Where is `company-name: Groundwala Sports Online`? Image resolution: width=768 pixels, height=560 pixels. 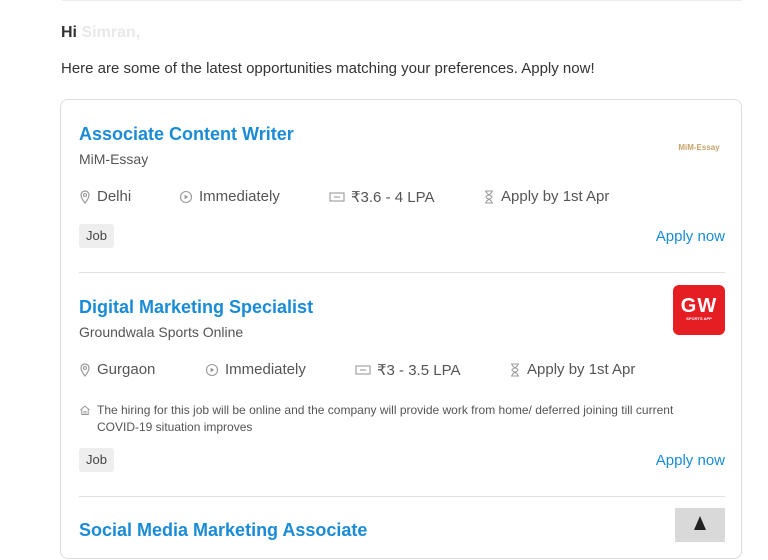 company-name: Groundwala Sports Online is located at coordinates (161, 332).